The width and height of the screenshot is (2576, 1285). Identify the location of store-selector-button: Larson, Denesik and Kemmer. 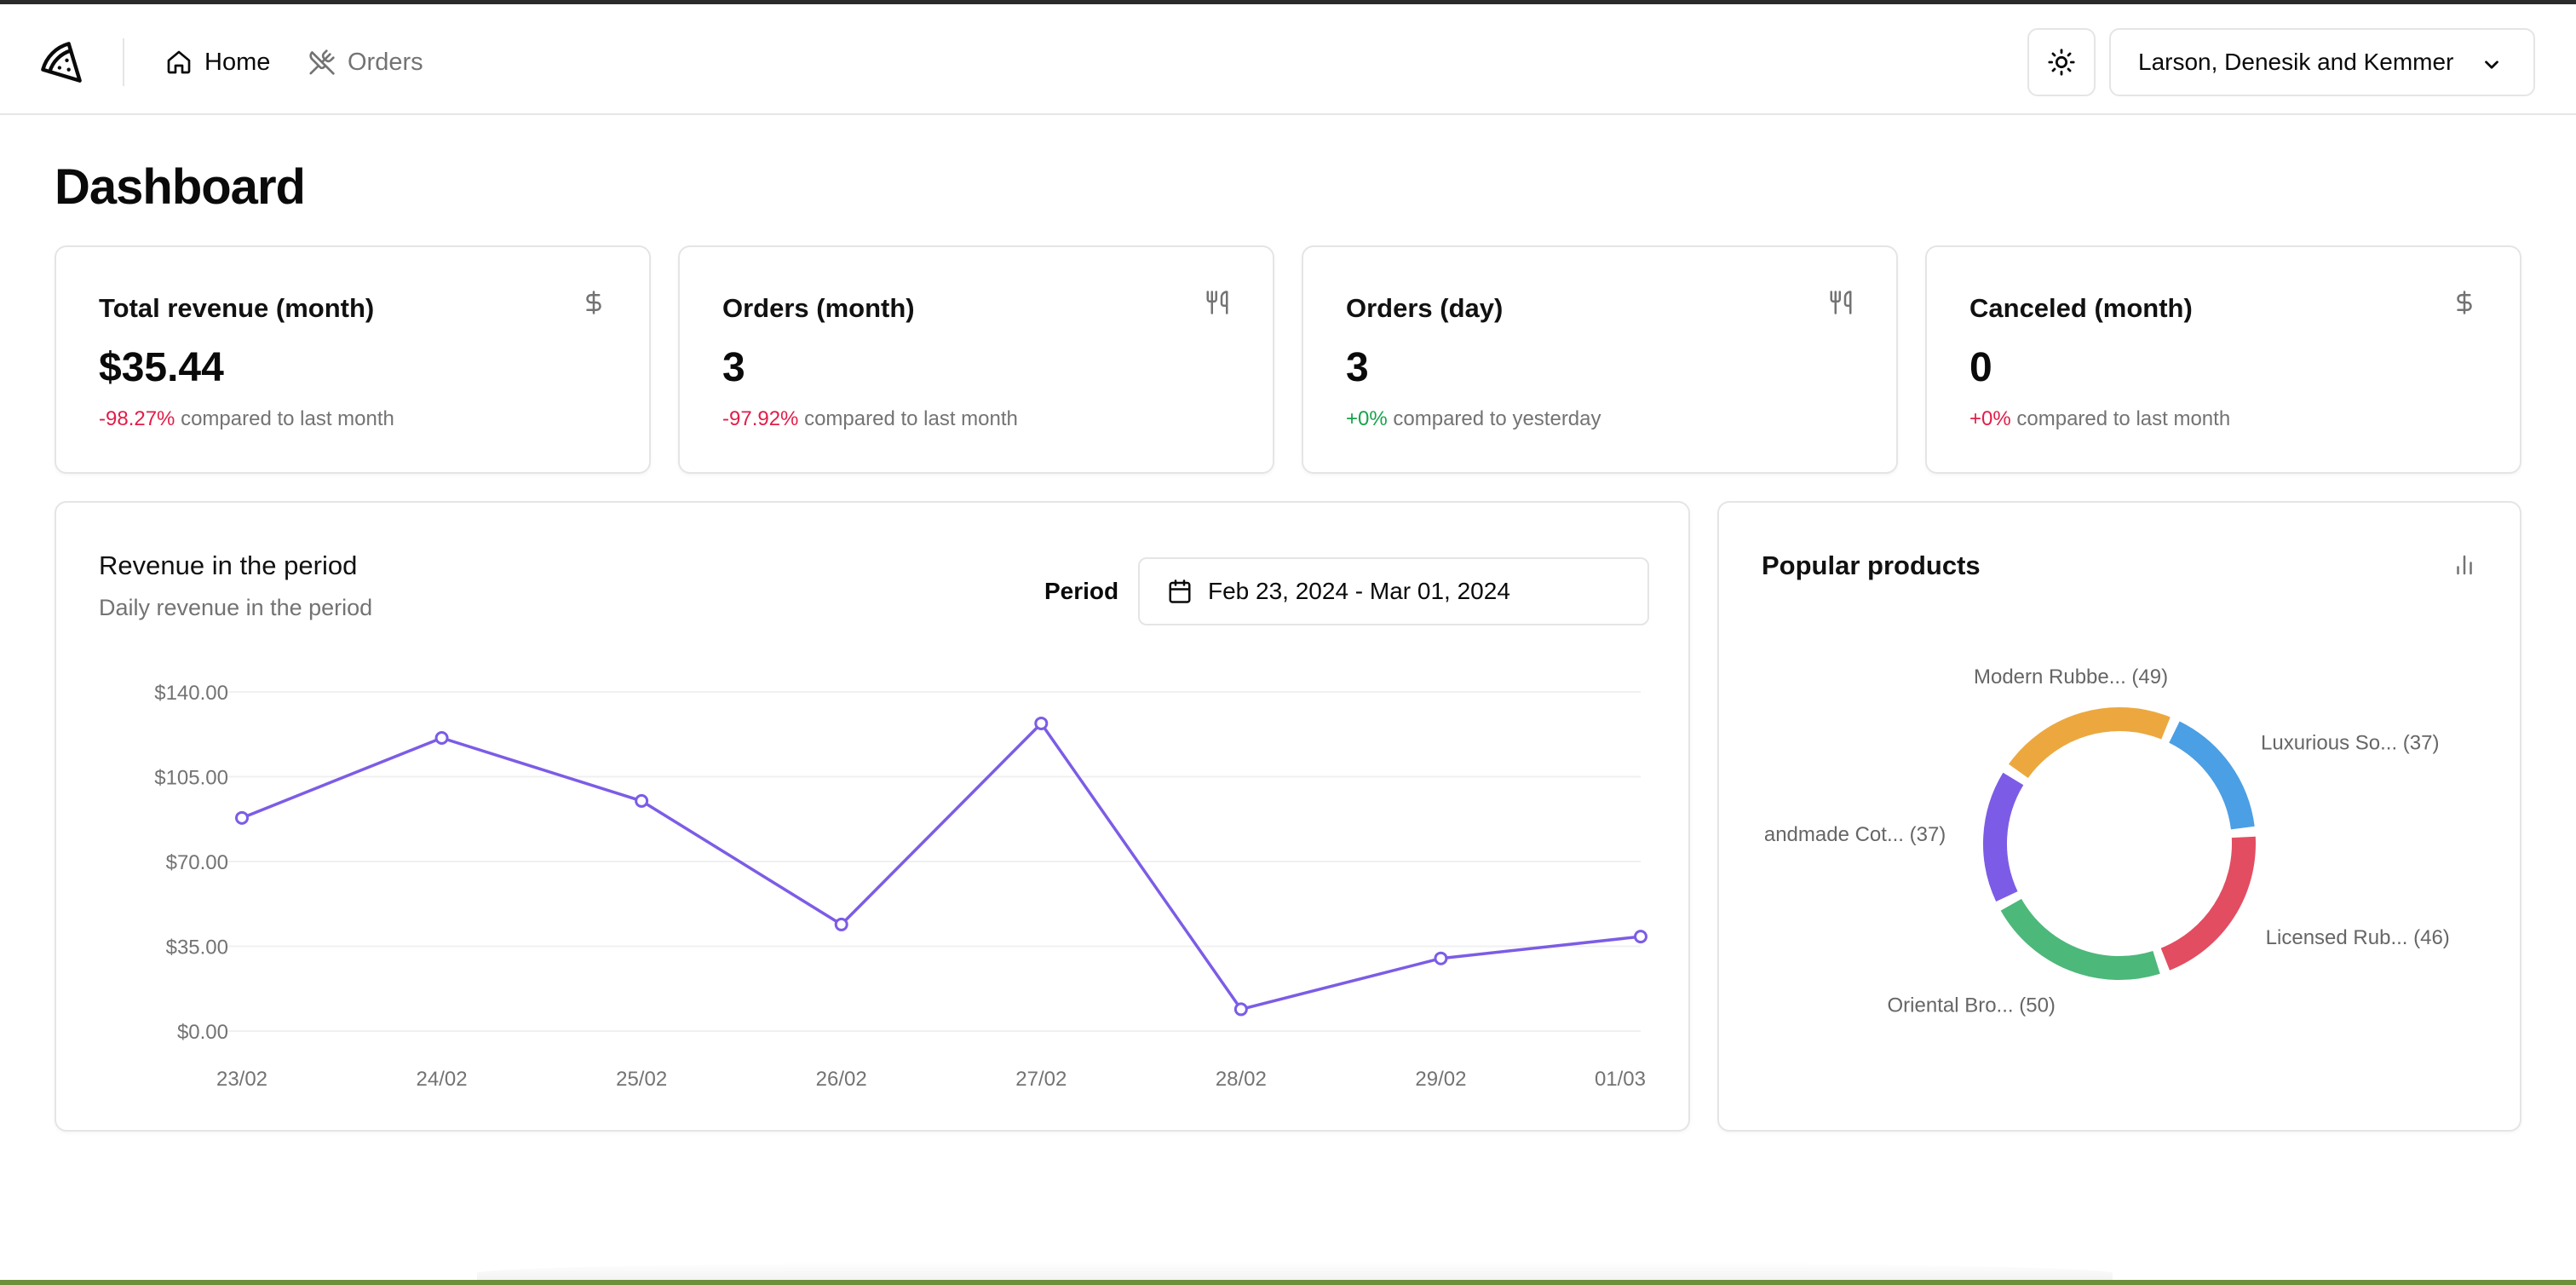
(2322, 62).